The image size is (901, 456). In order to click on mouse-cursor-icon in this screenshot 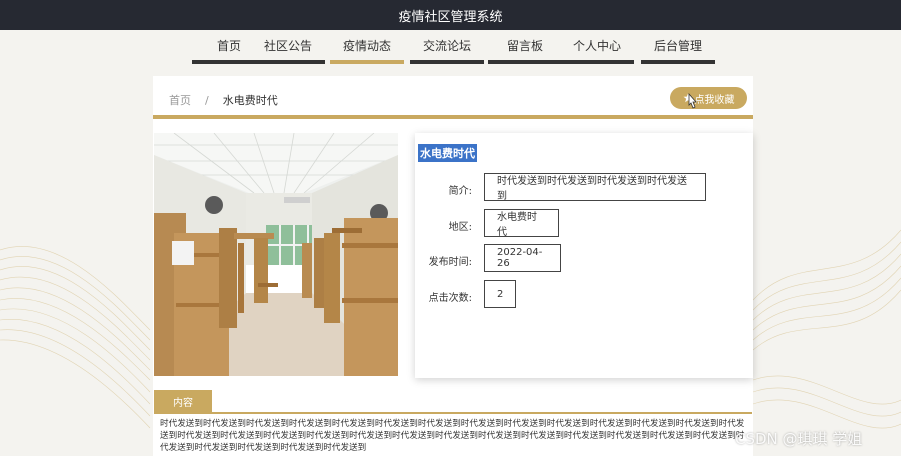, I will do `click(692, 101)`.